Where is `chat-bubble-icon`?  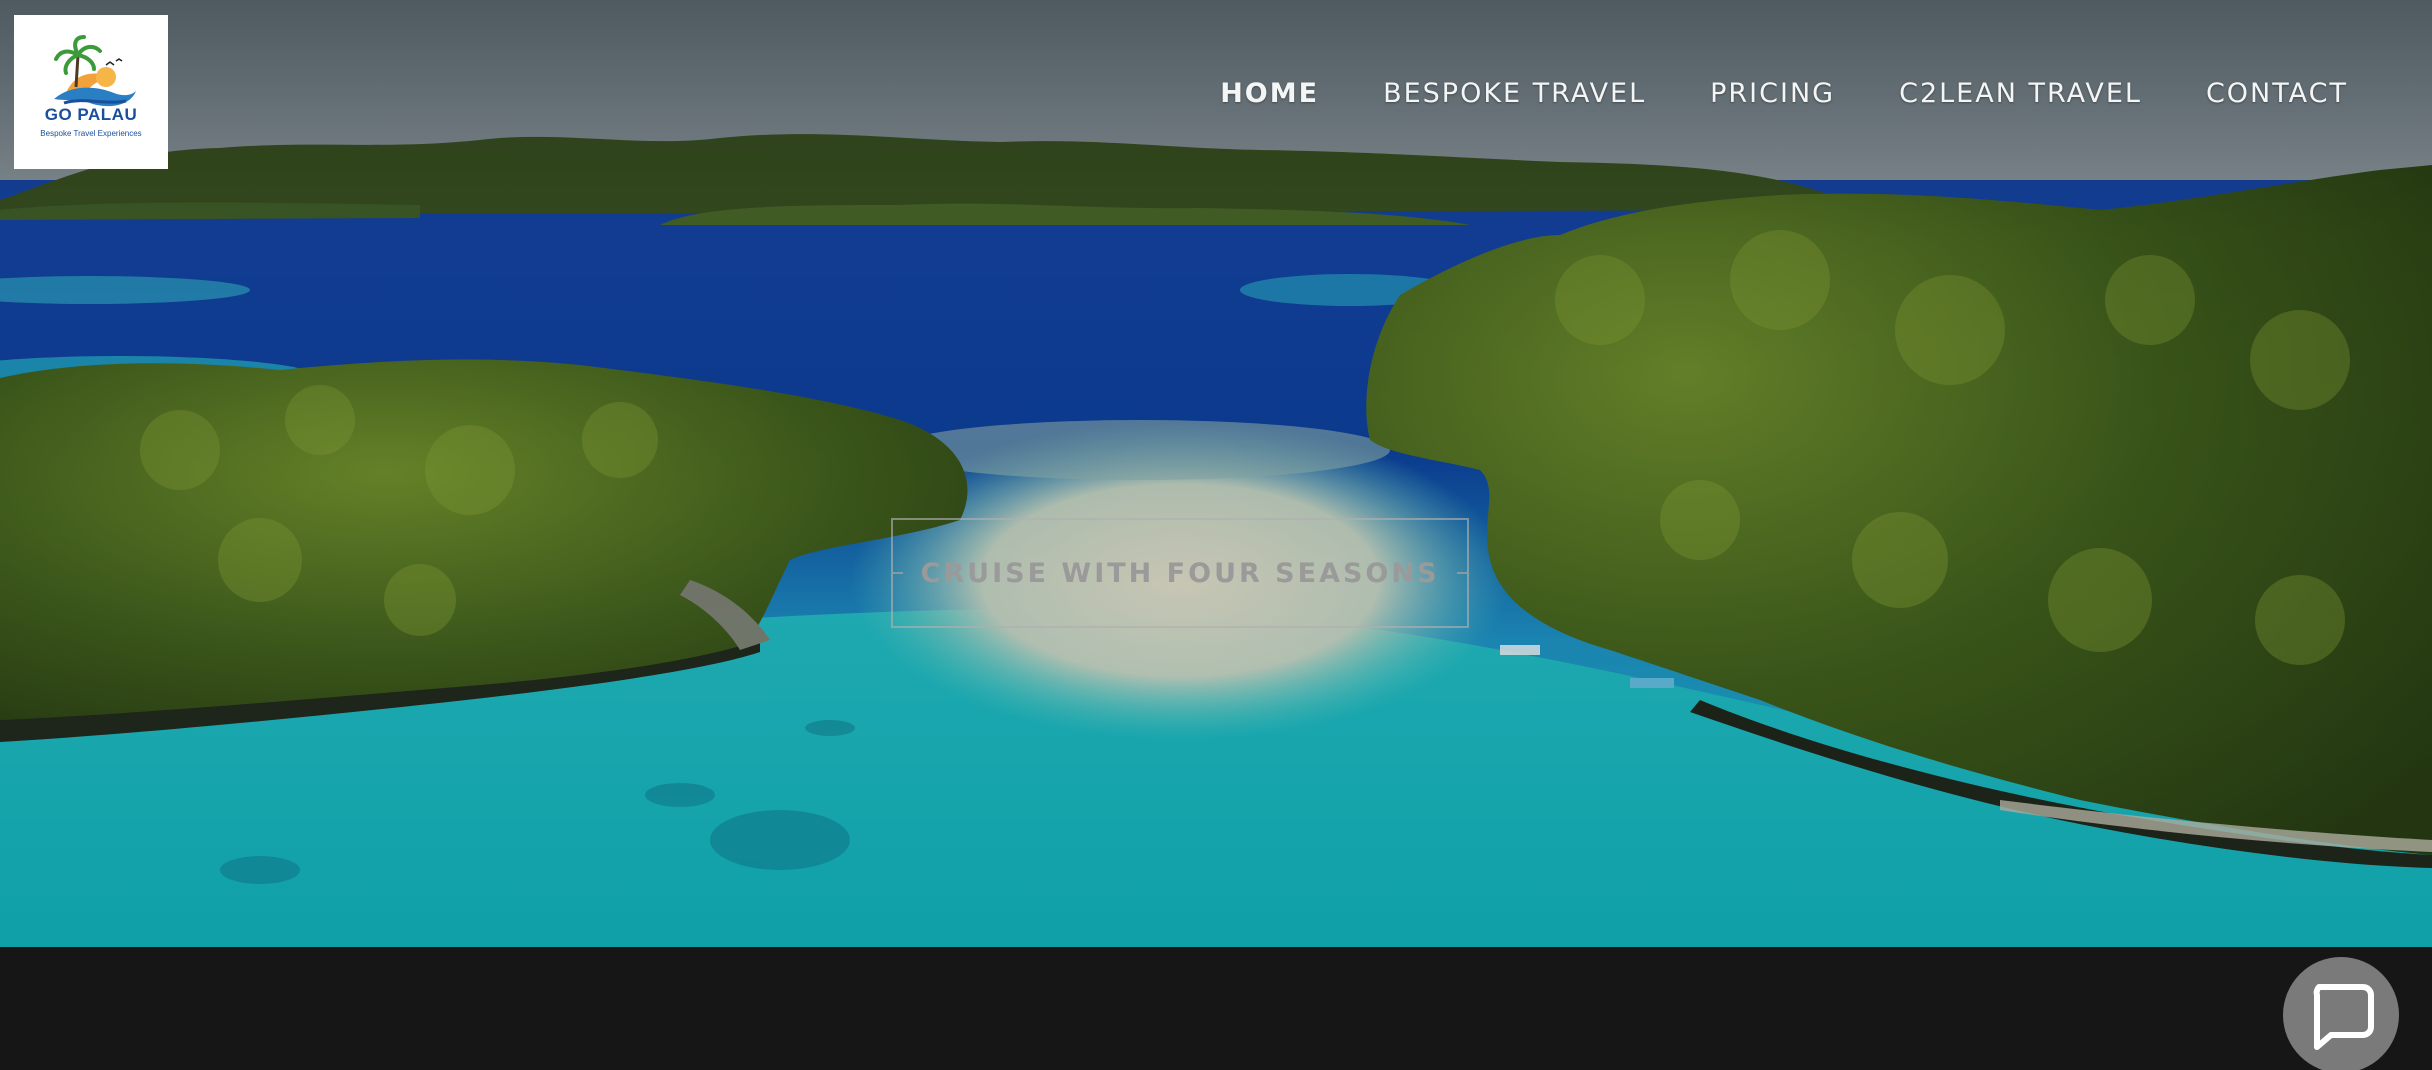
chat-bubble-icon is located at coordinates (2343, 1017).